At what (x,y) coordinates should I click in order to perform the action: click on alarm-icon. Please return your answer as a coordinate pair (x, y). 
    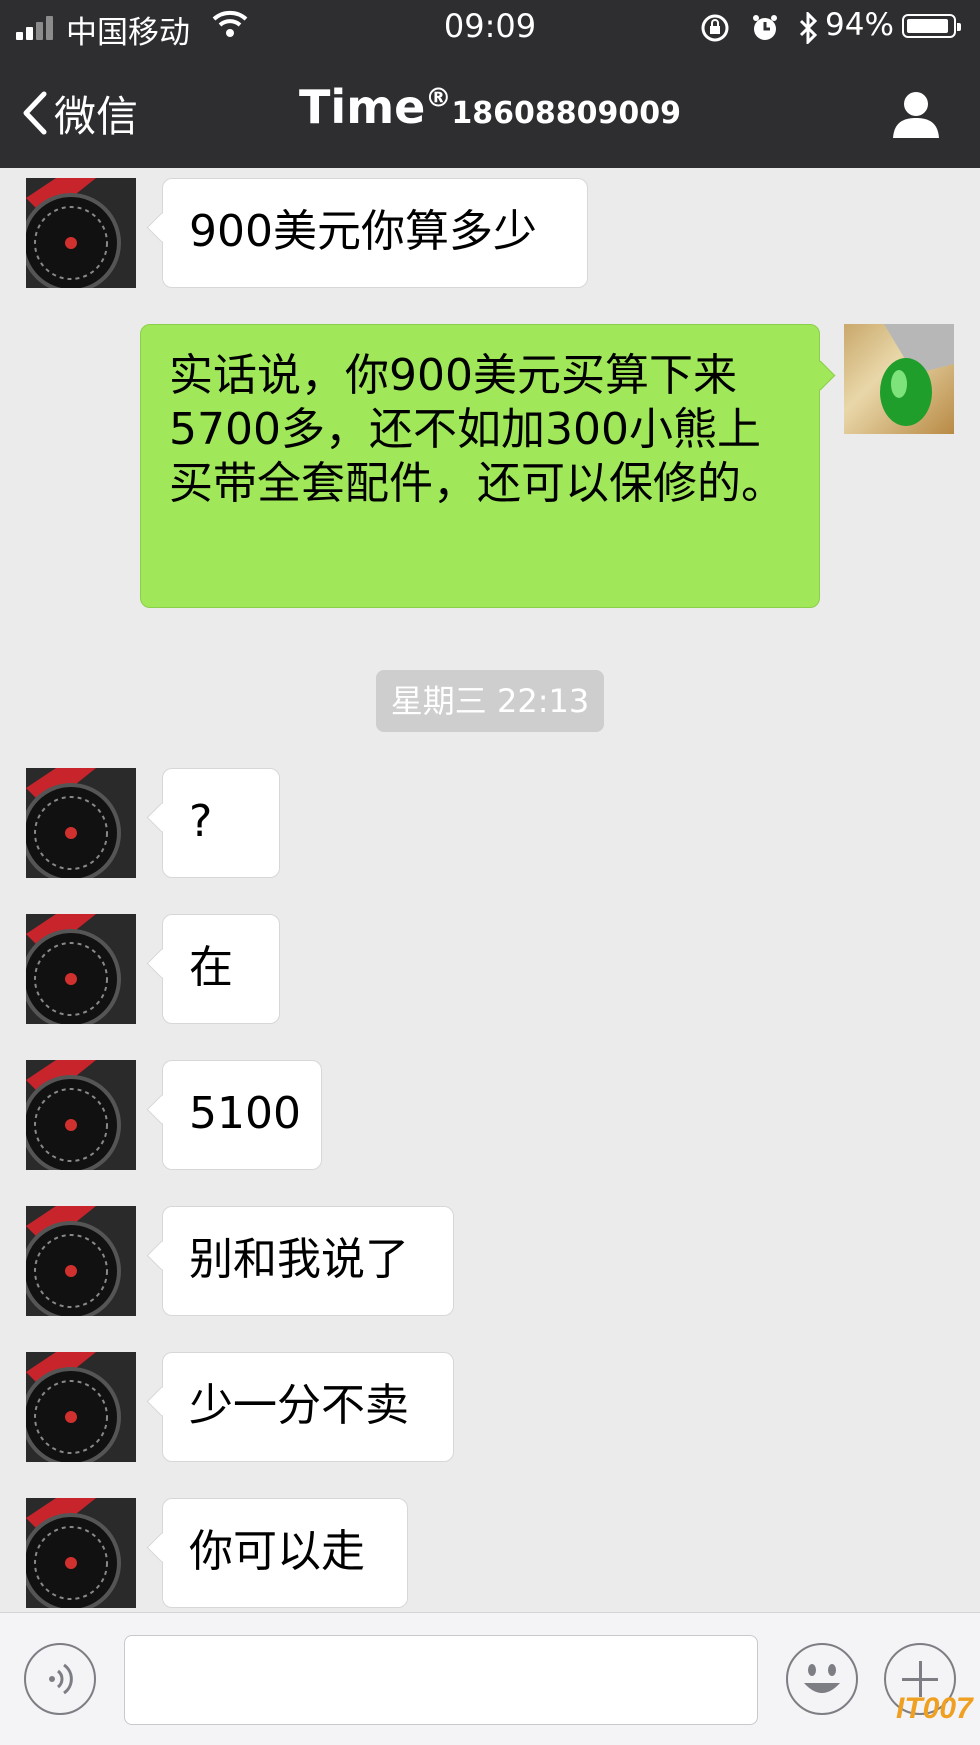
    Looking at the image, I should click on (764, 27).